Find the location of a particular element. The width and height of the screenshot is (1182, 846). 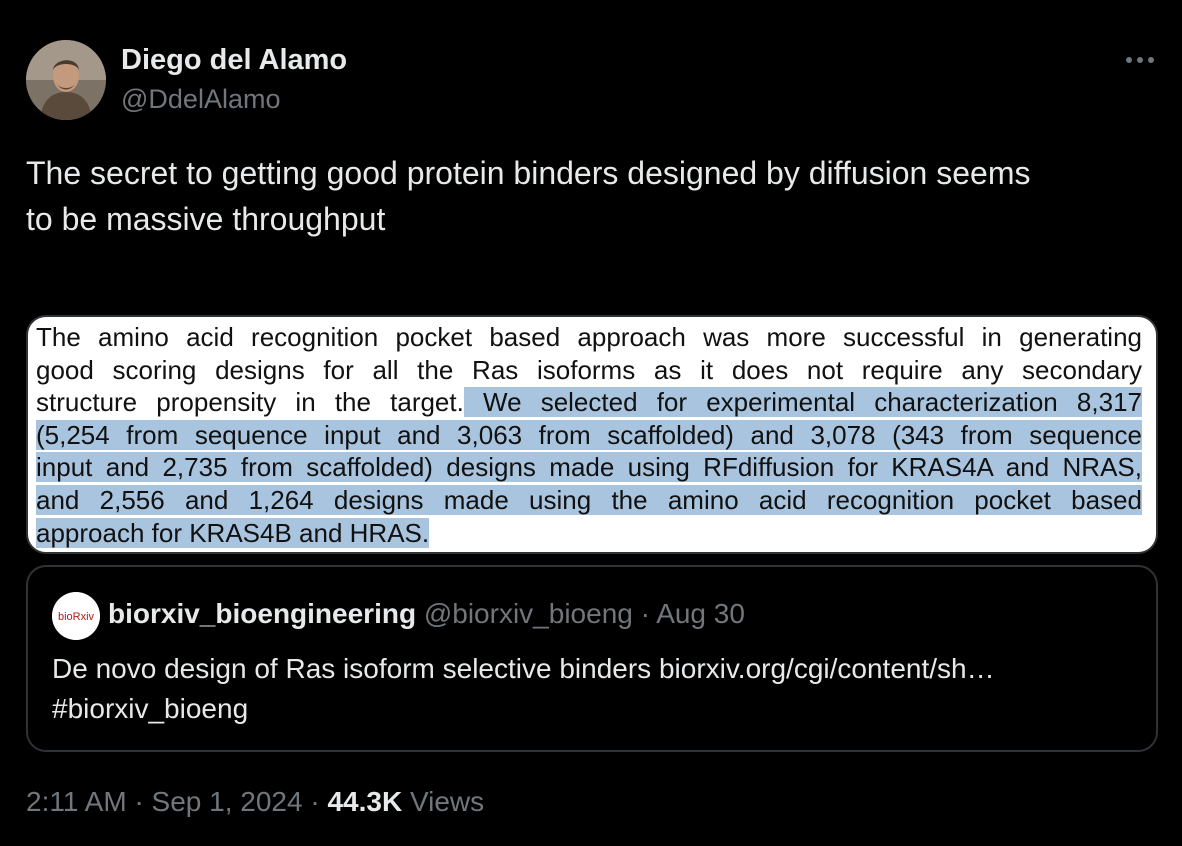

author-name: Diego del Alamo is located at coordinates (234, 60).